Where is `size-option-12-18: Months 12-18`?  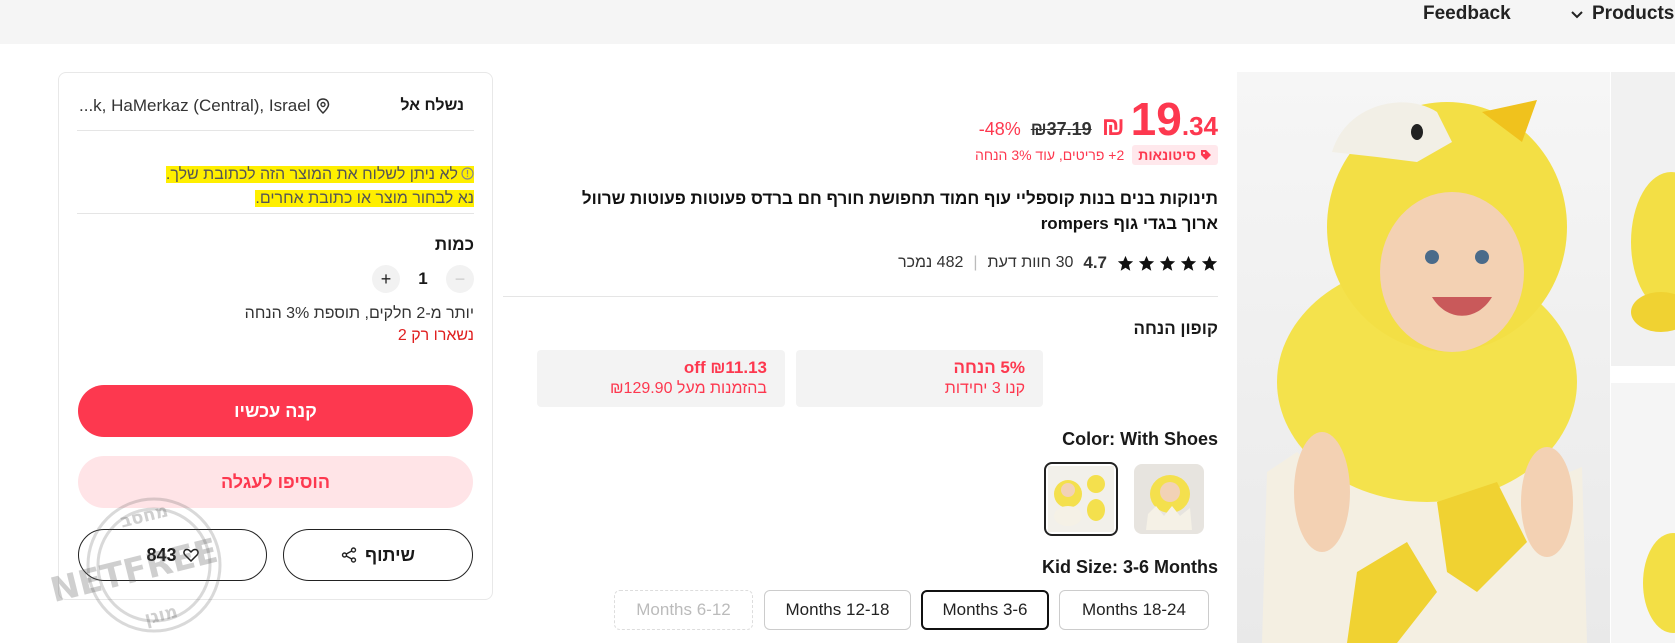 size-option-12-18: Months 12-18 is located at coordinates (837, 610).